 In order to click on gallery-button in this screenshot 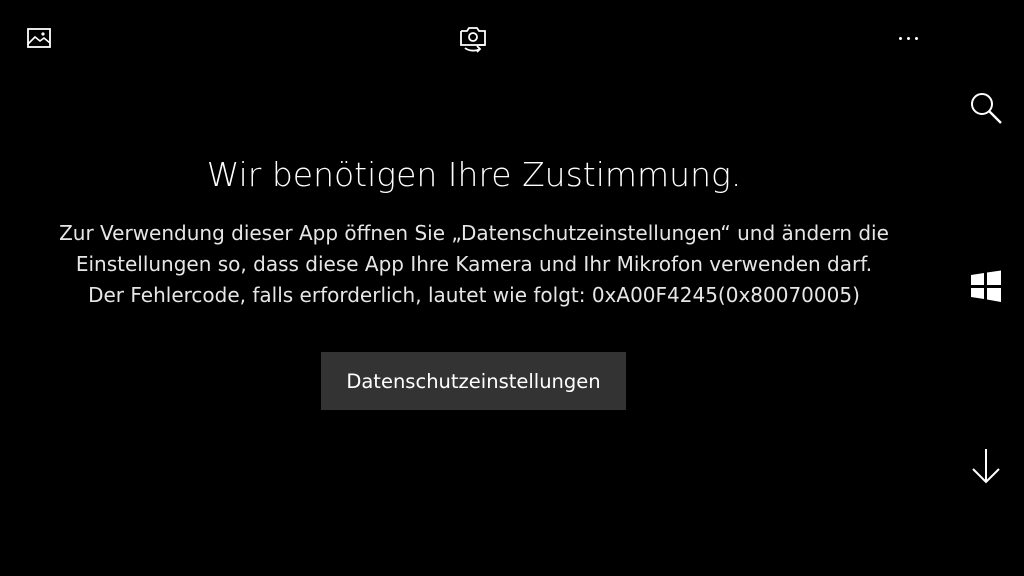, I will do `click(39, 40)`.